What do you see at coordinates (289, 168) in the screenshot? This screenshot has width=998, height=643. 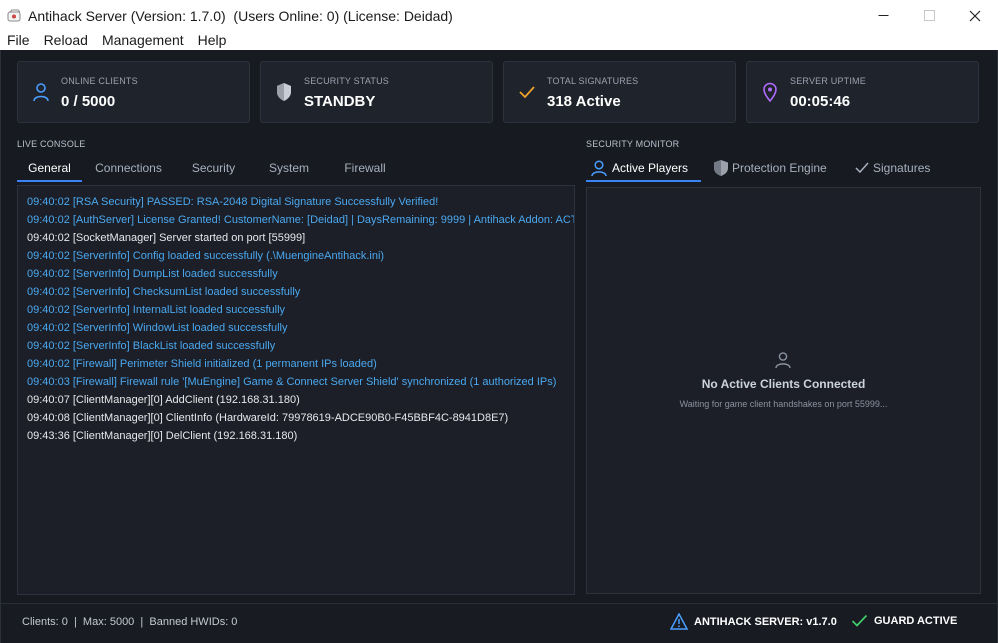 I see `tab-system: System` at bounding box center [289, 168].